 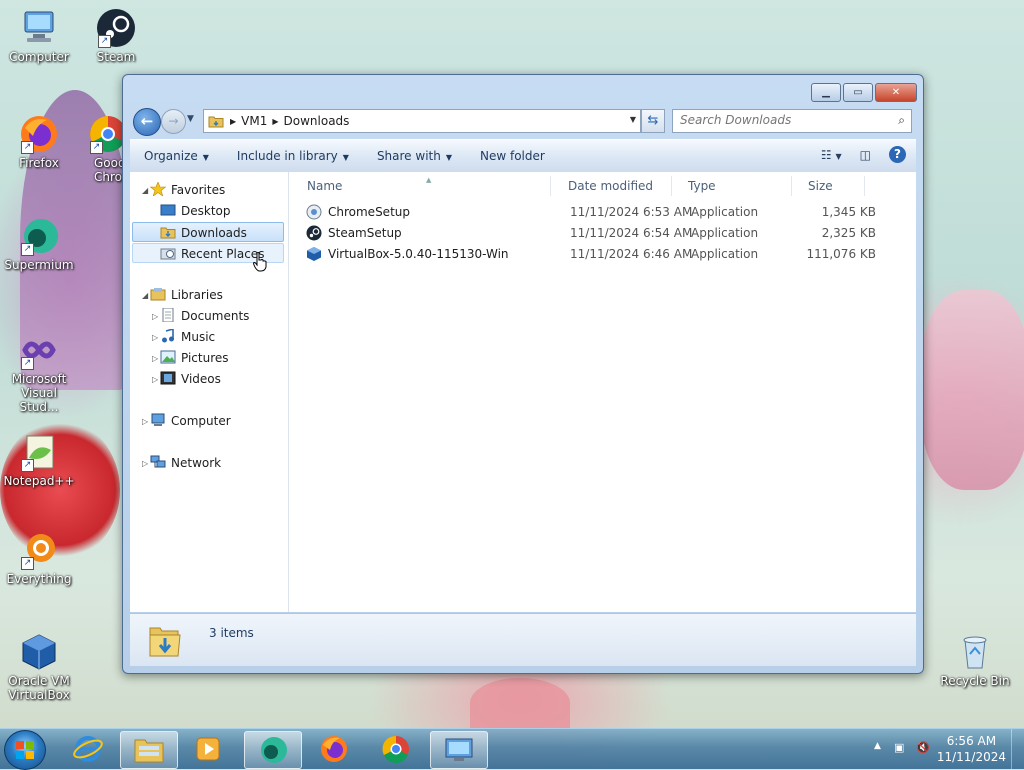 I want to click on documents-label: Documents, so click(x=215, y=316).